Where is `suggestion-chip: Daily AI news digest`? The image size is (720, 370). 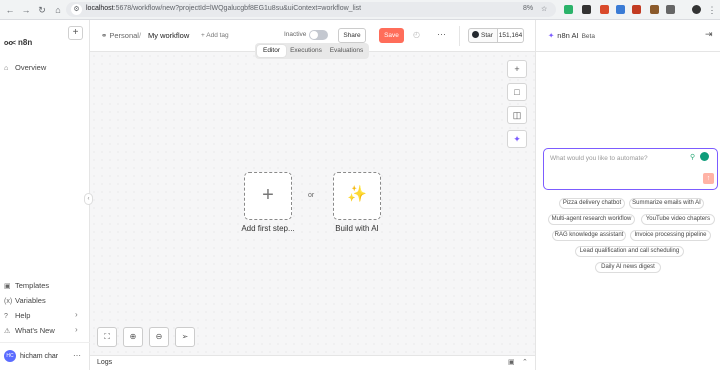
suggestion-chip: Daily AI news digest is located at coordinates (628, 267).